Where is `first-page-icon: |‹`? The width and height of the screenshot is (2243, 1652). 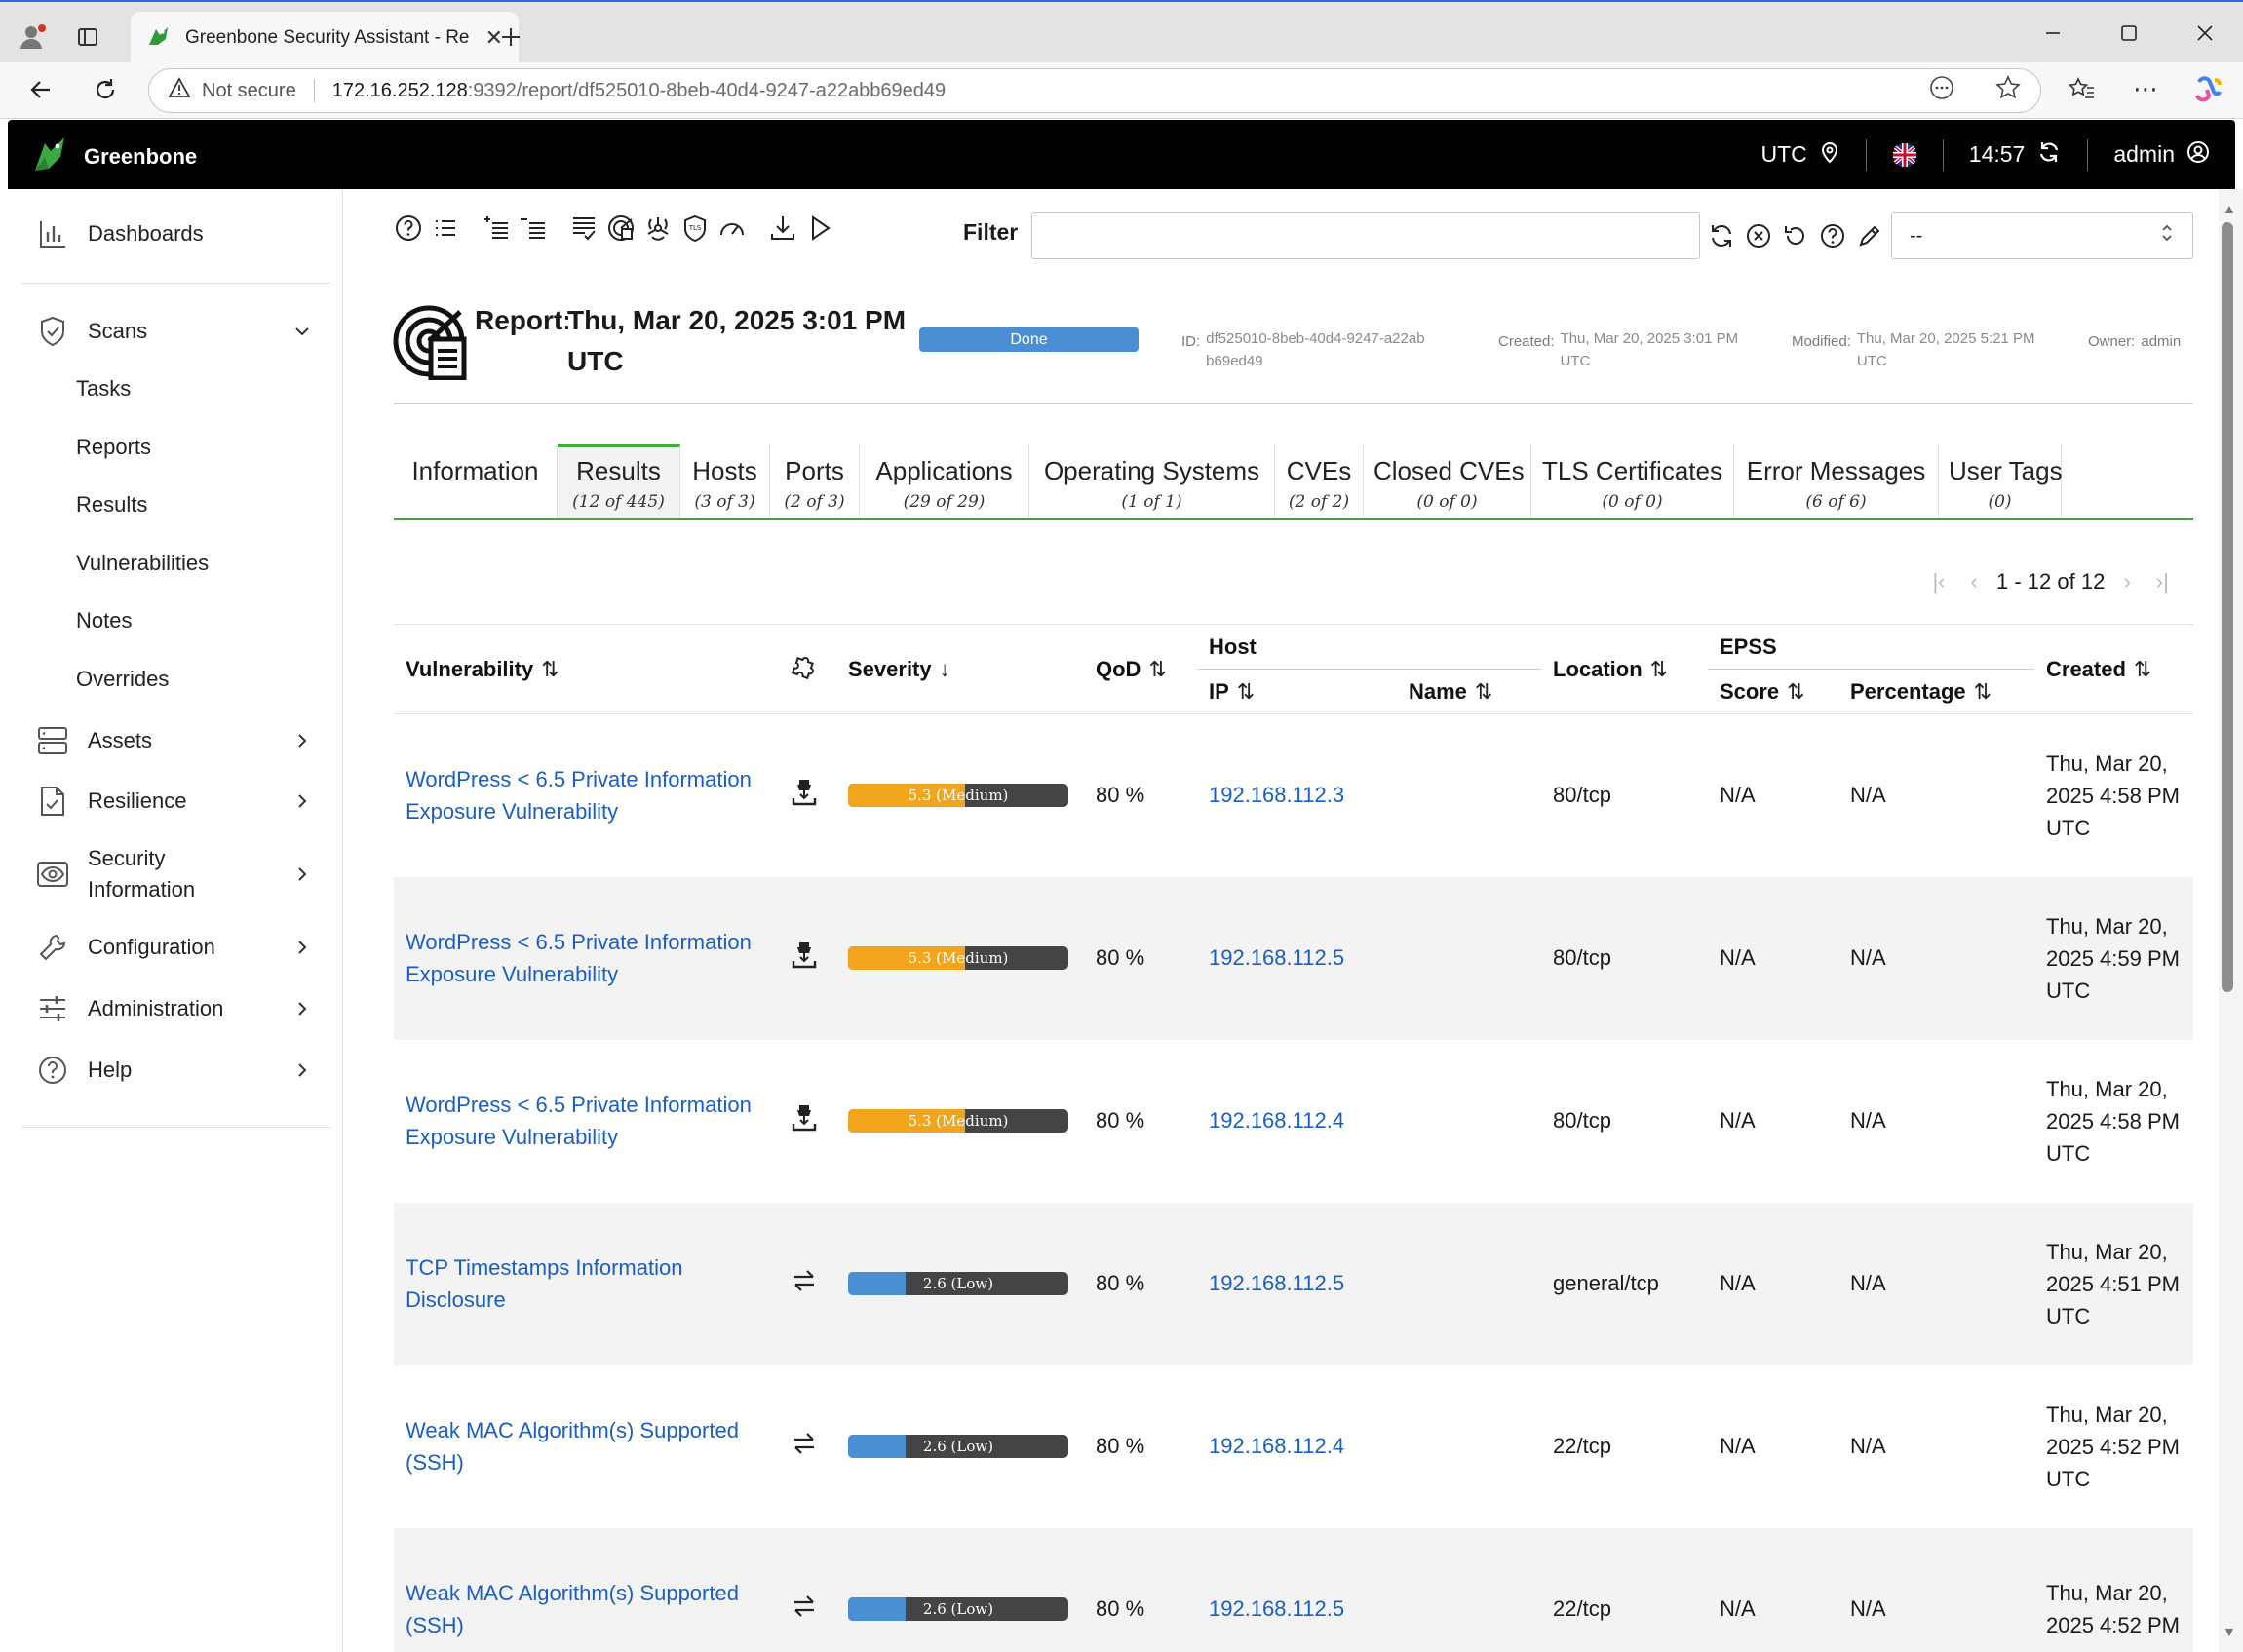 first-page-icon: |‹ is located at coordinates (1939, 582).